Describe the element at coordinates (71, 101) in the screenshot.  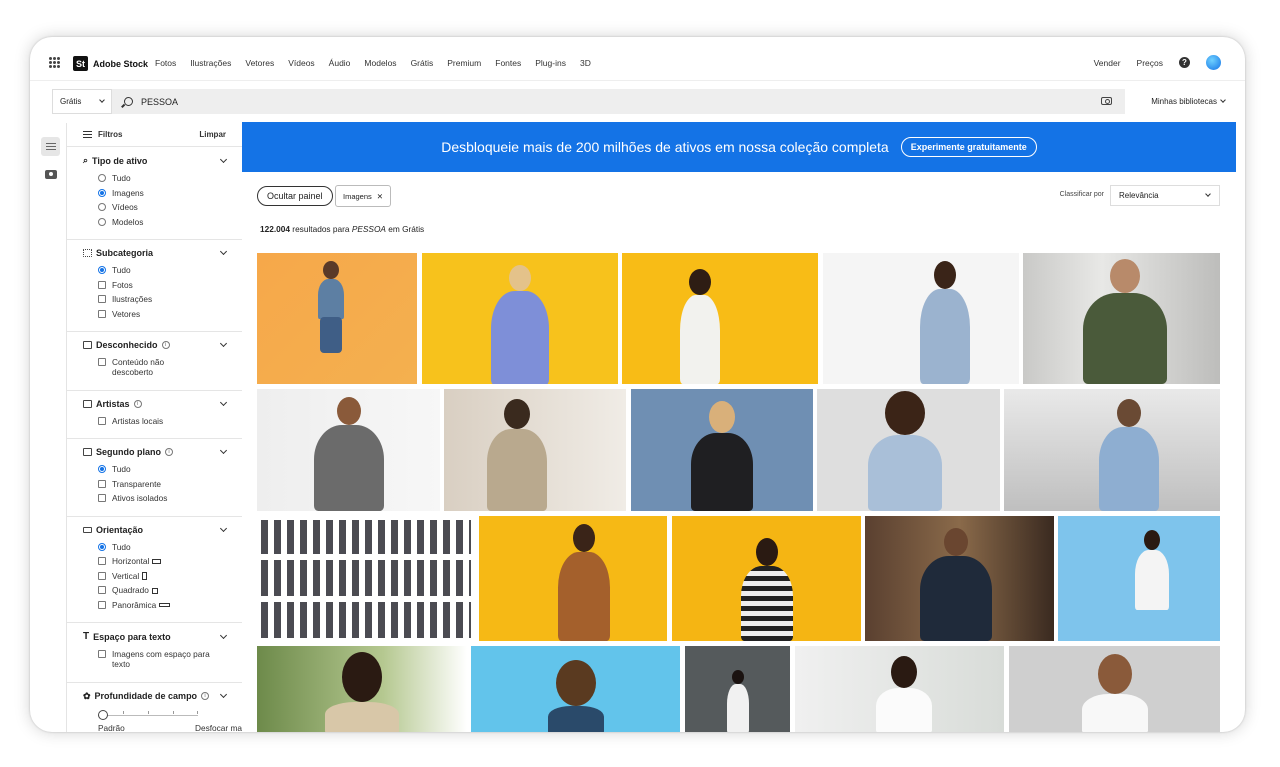
I see `search-scope-value: Grátis` at that location.